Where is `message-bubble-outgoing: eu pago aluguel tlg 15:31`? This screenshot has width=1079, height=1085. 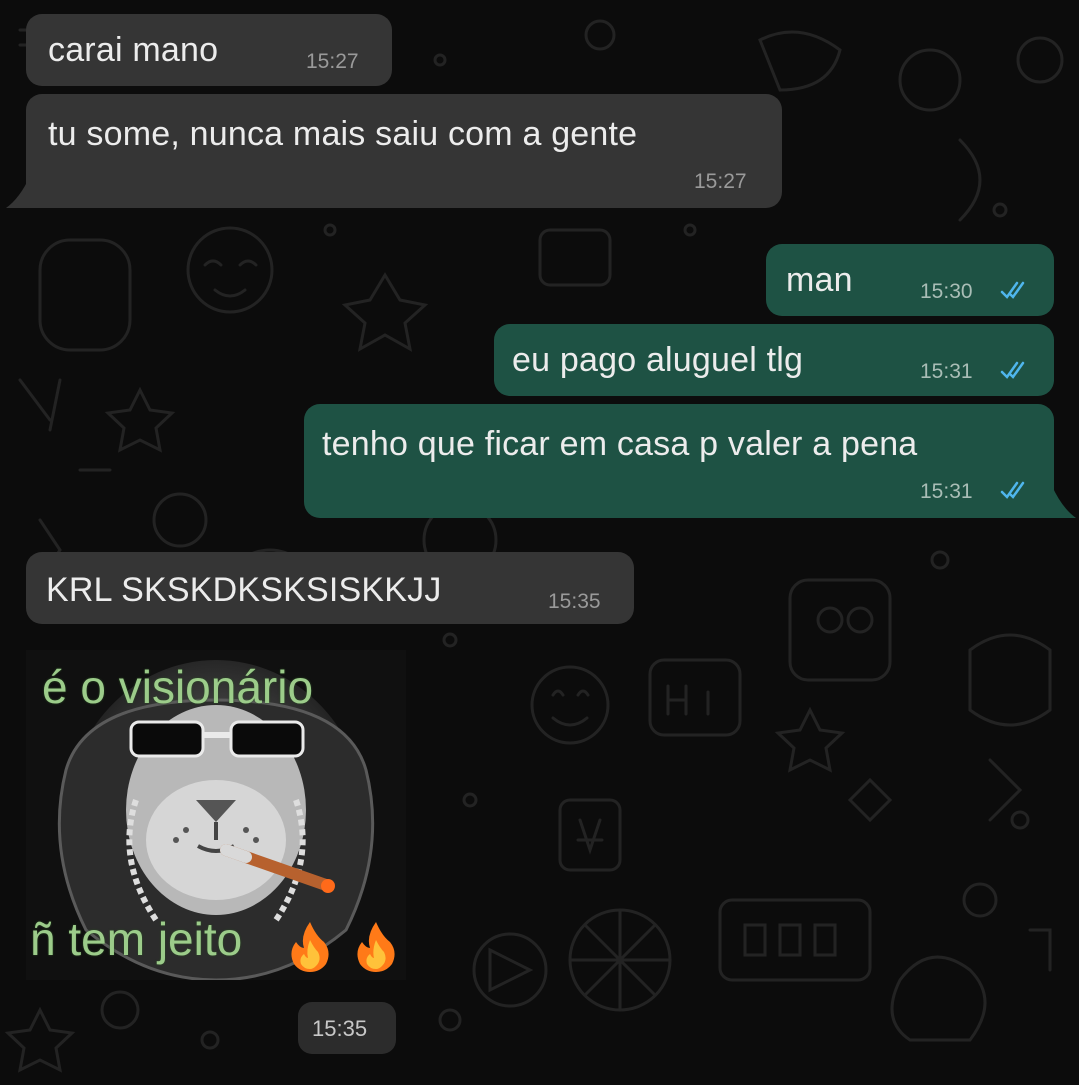 message-bubble-outgoing: eu pago aluguel tlg 15:31 is located at coordinates (774, 360).